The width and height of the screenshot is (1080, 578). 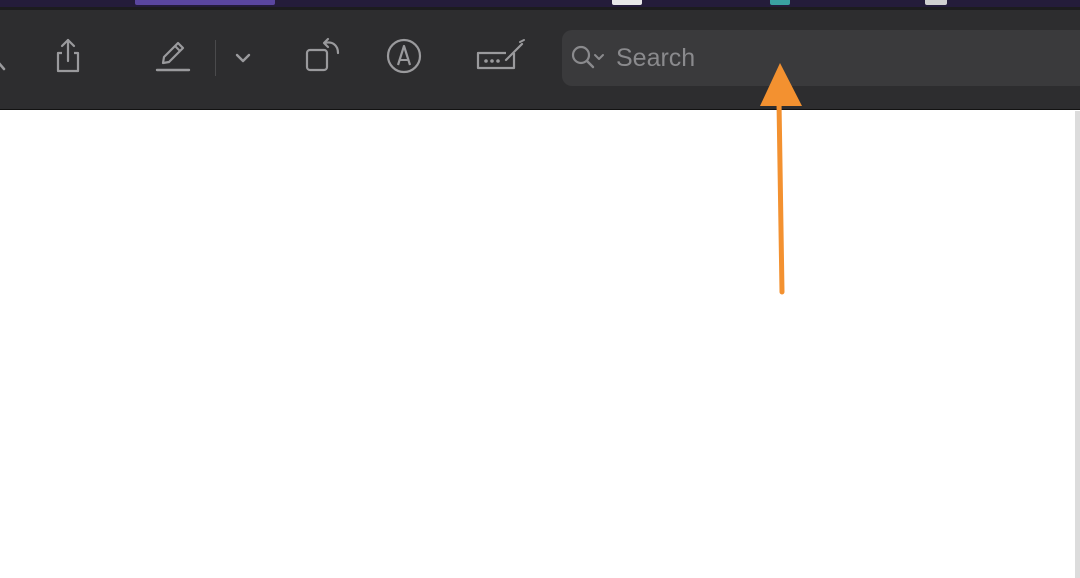 I want to click on highlight-pen-icon, so click(x=173, y=56).